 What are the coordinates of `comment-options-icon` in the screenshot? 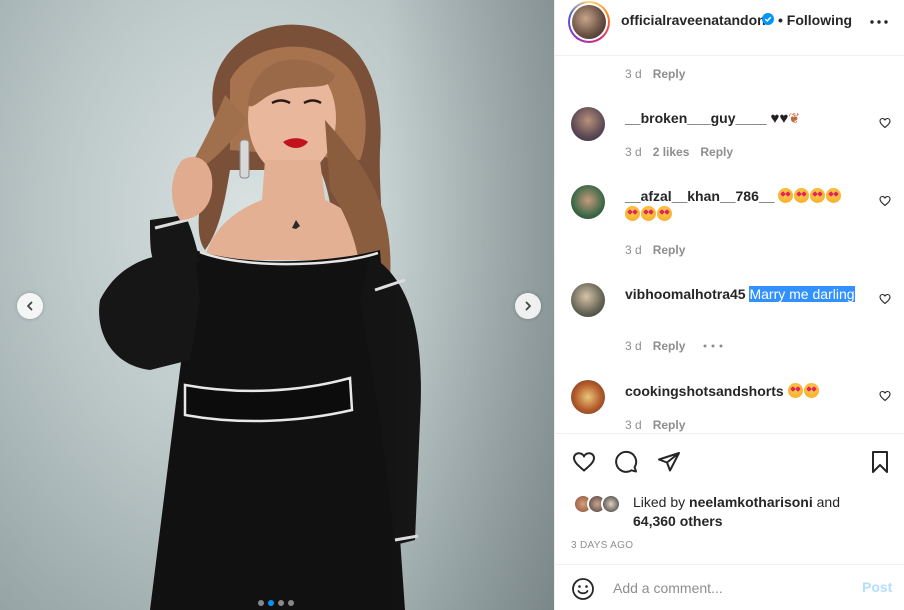 It's located at (713, 346).